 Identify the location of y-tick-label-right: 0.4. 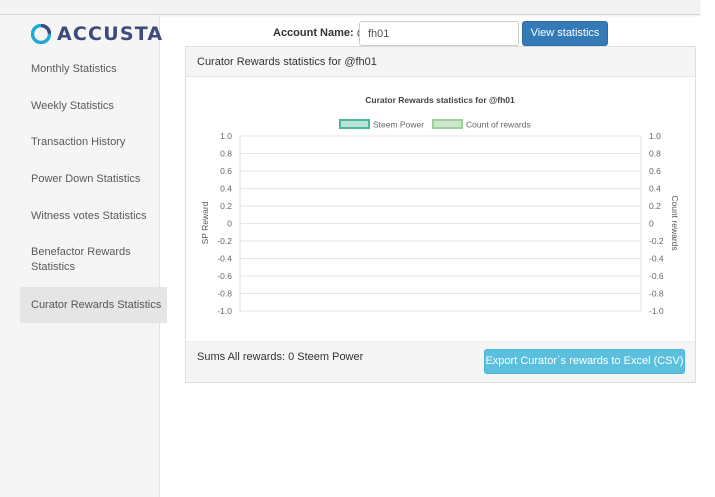
(655, 189).